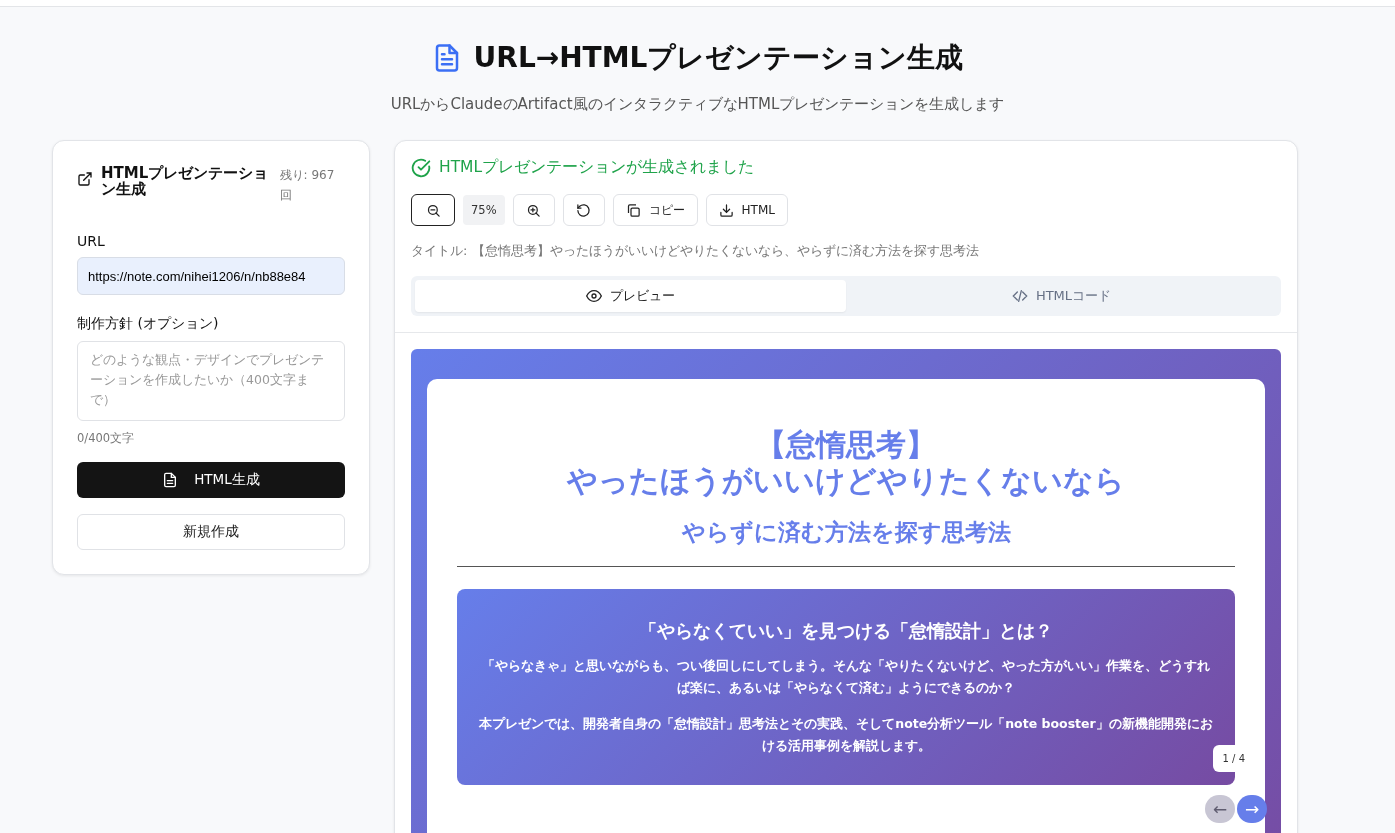 This screenshot has height=833, width=1395. What do you see at coordinates (211, 381) in the screenshot?
I see `policy-field: どのような観点・デザインでプレゼンテーションを作成したいか（400文字まで）` at bounding box center [211, 381].